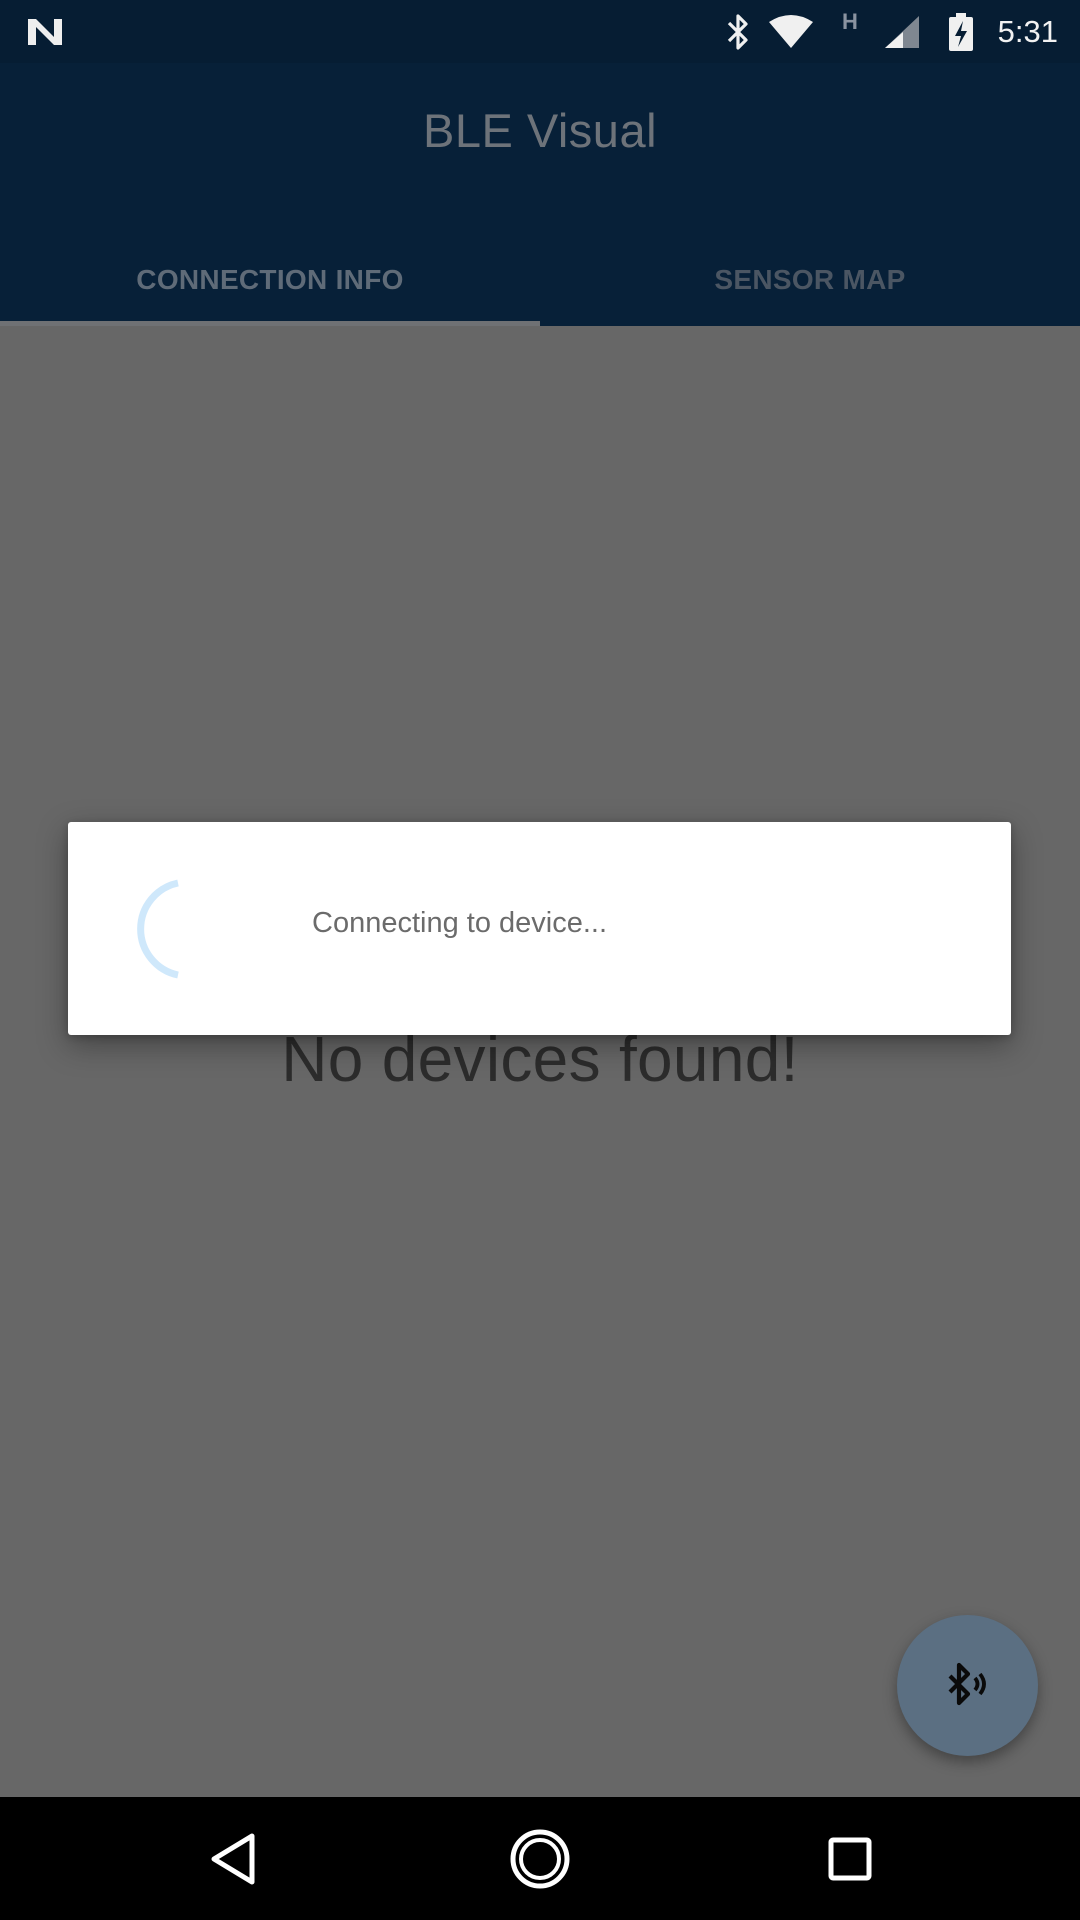  Describe the element at coordinates (902, 31) in the screenshot. I see `cell-signal-icon` at that location.